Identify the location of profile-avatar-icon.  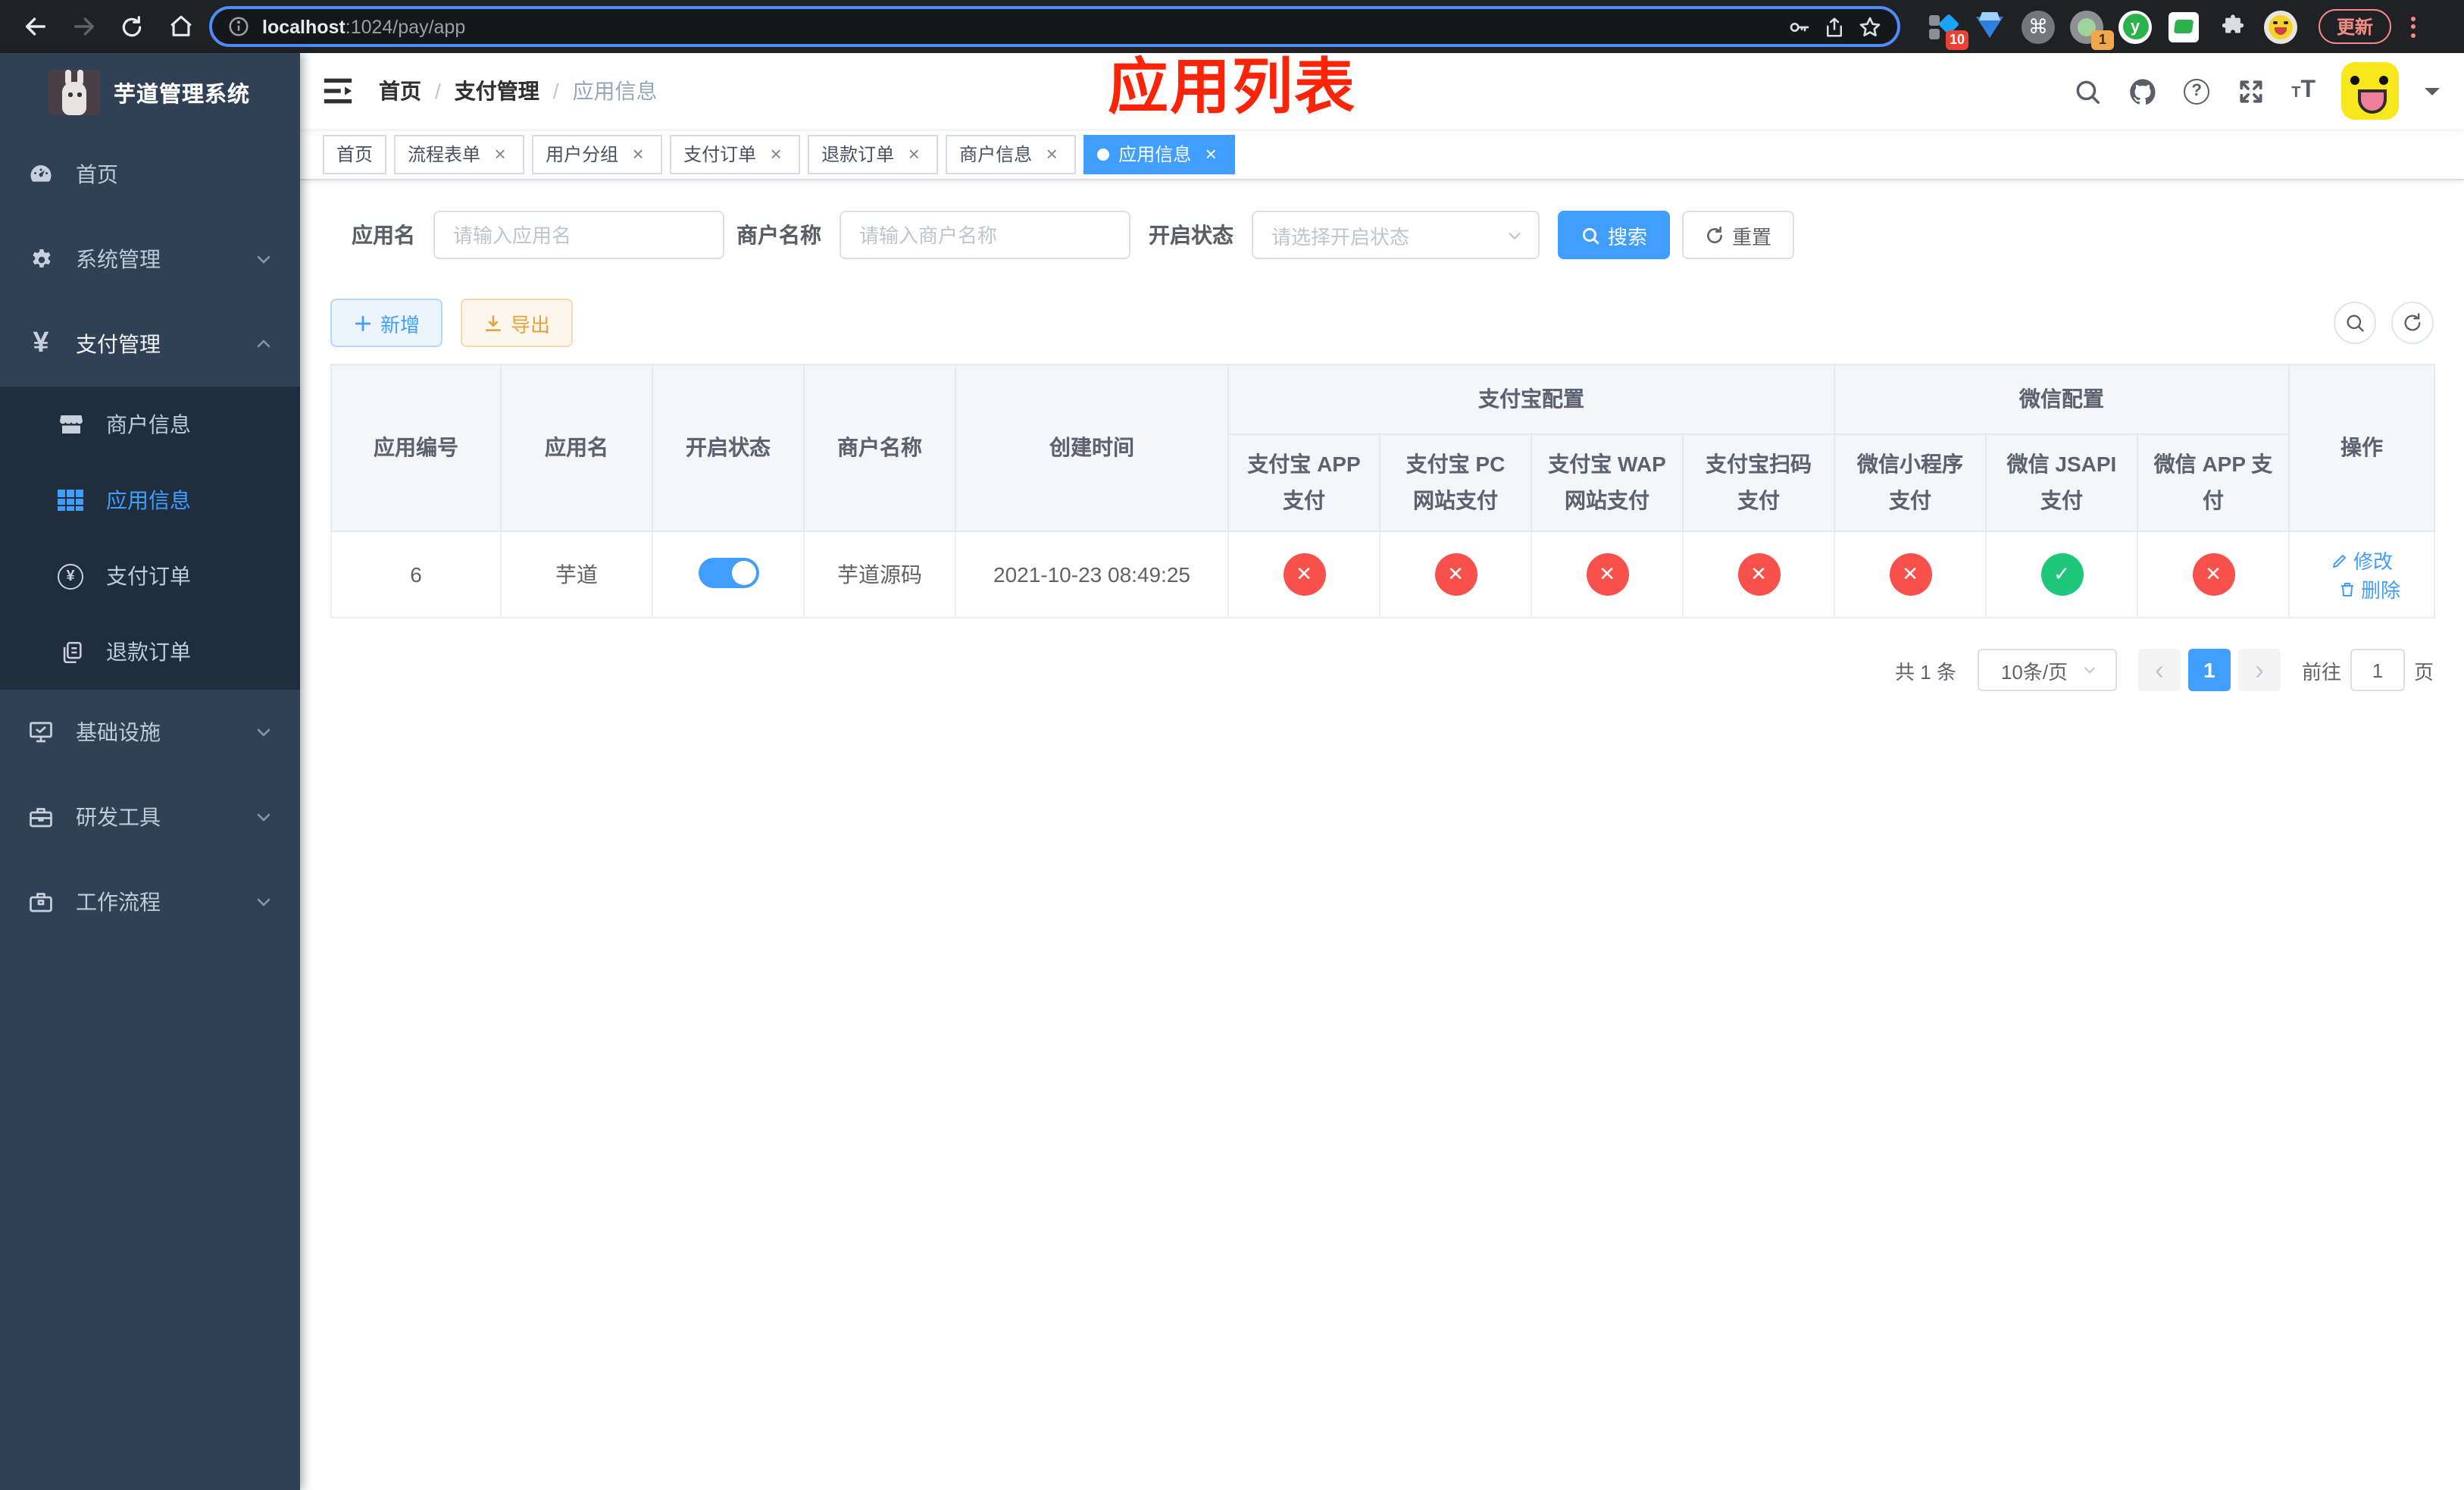
(2280, 27).